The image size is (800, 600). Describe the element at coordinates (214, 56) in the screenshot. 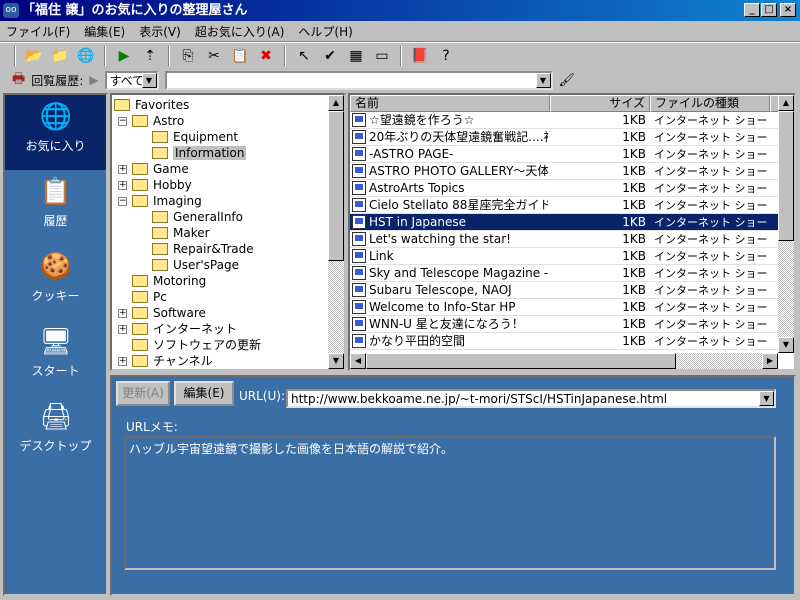

I see `cut-icon: ✂` at that location.